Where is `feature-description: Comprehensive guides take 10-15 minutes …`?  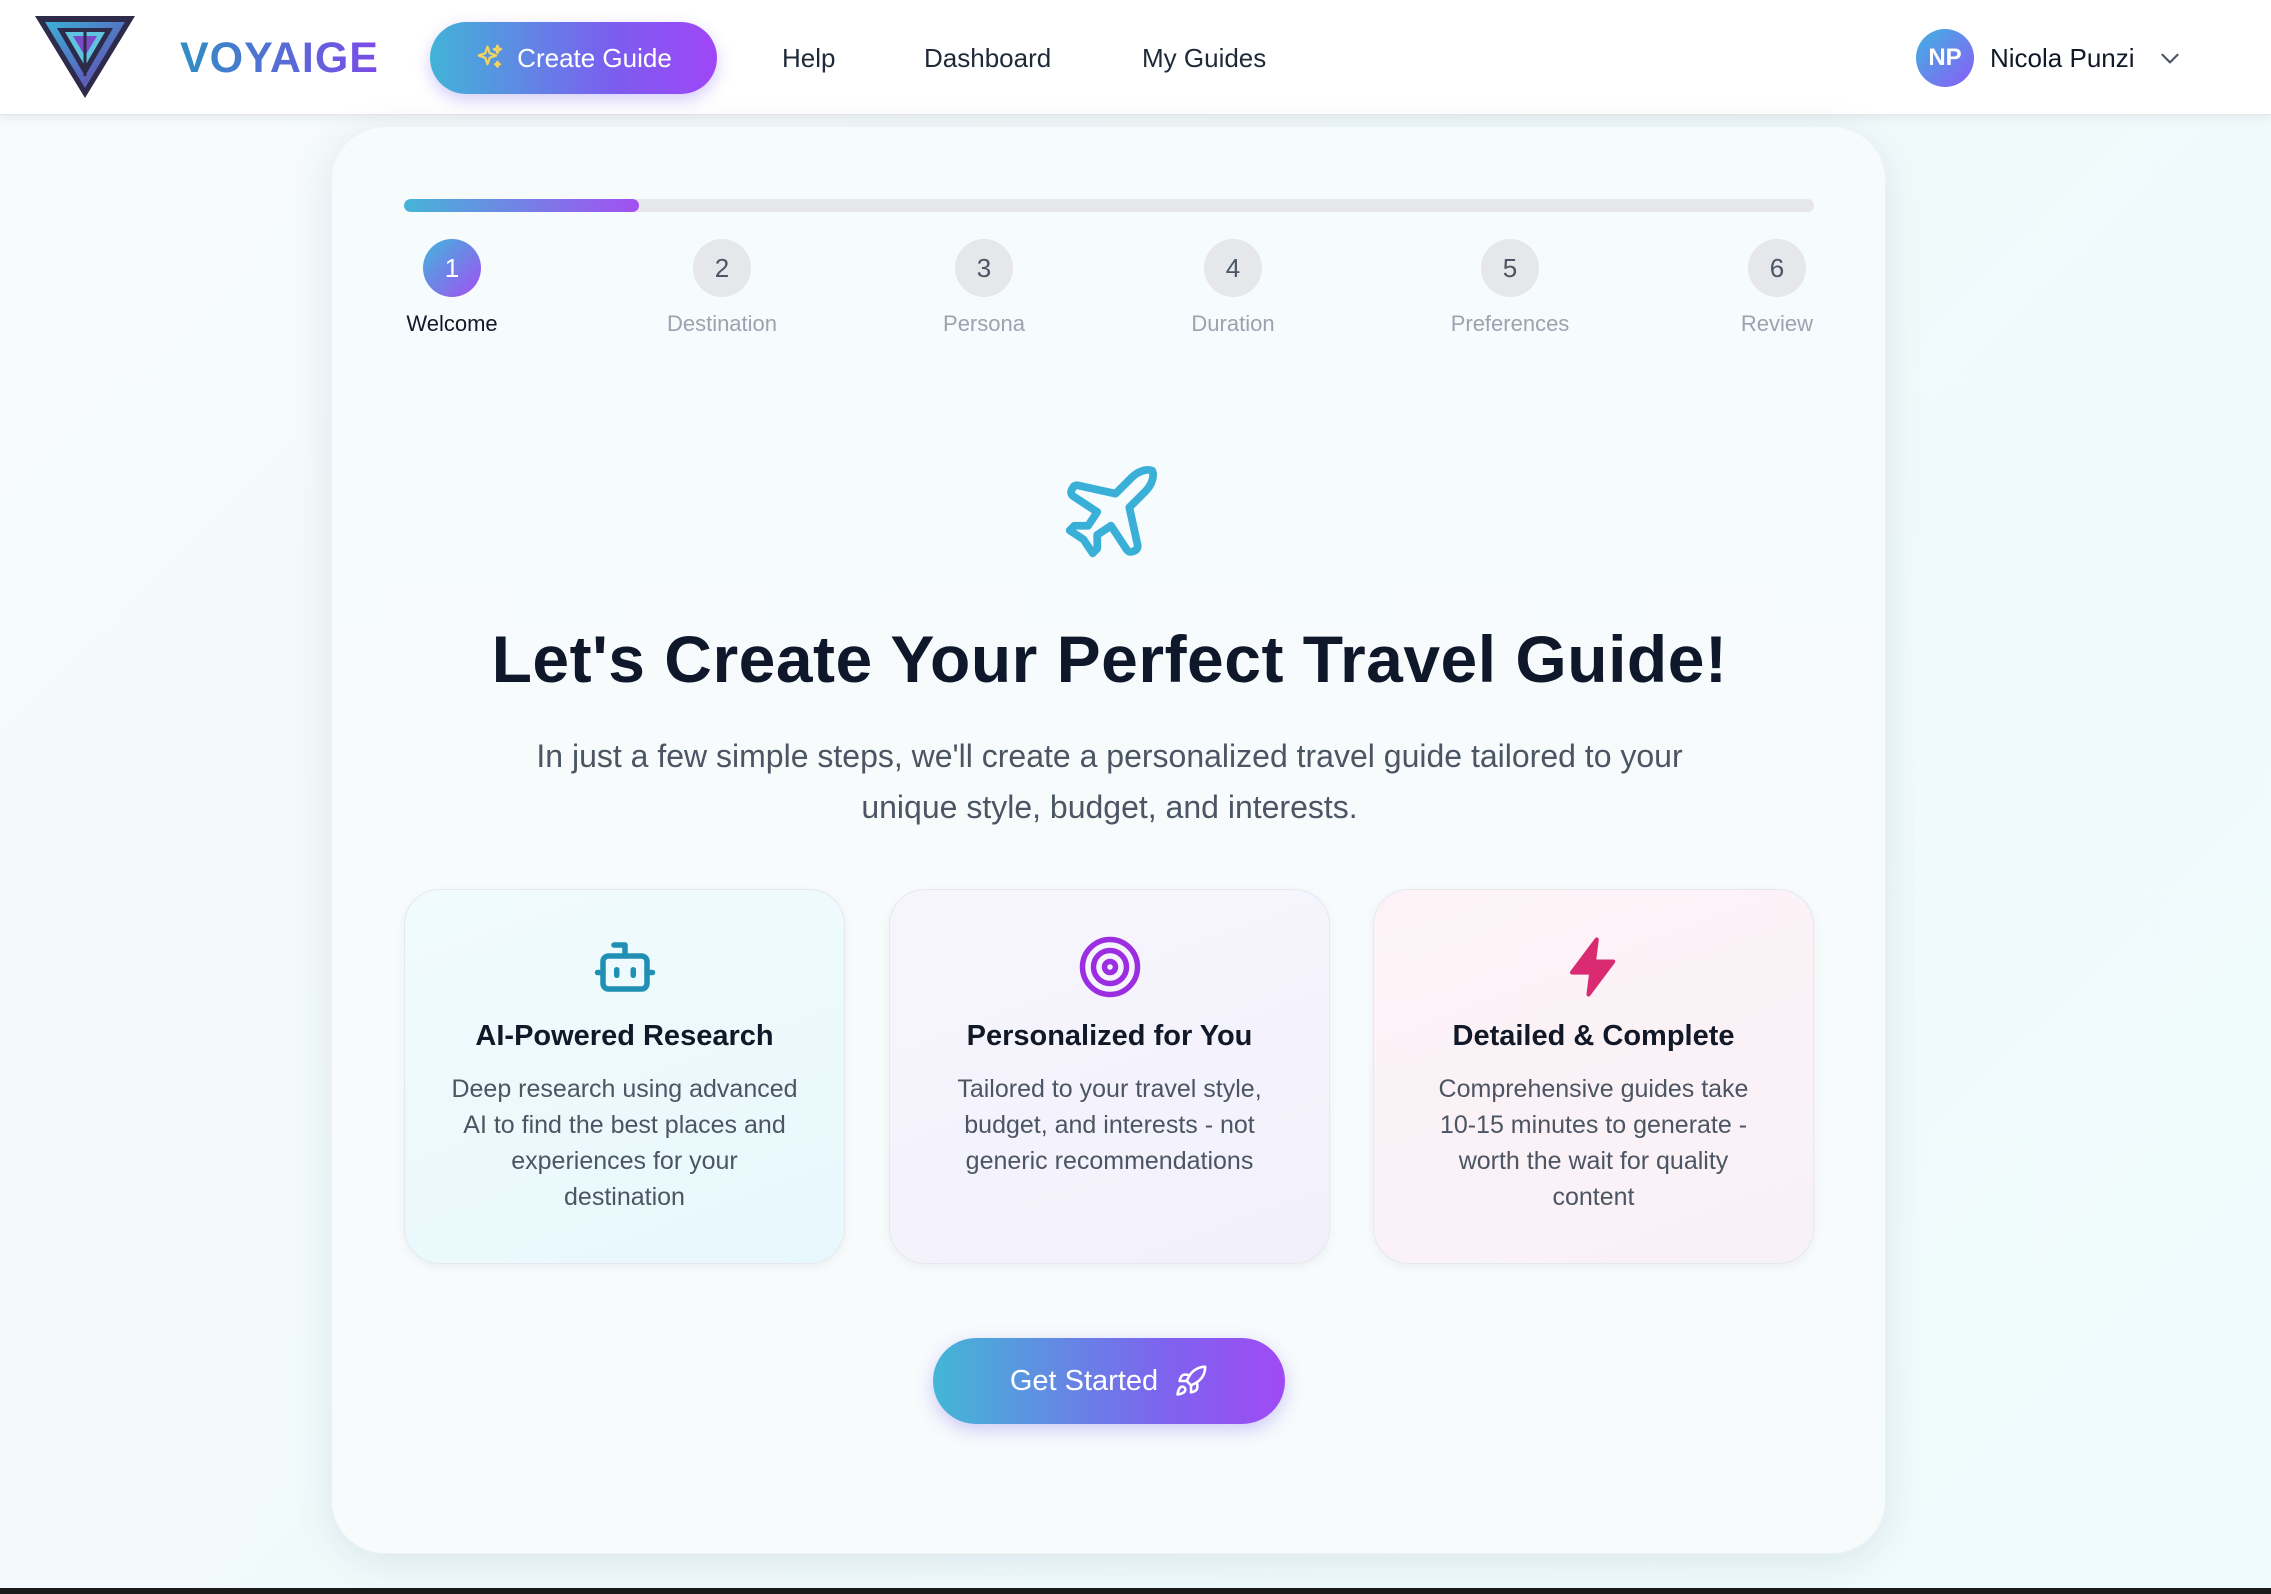 feature-description: Comprehensive guides take 10-15 minutes … is located at coordinates (1593, 1143).